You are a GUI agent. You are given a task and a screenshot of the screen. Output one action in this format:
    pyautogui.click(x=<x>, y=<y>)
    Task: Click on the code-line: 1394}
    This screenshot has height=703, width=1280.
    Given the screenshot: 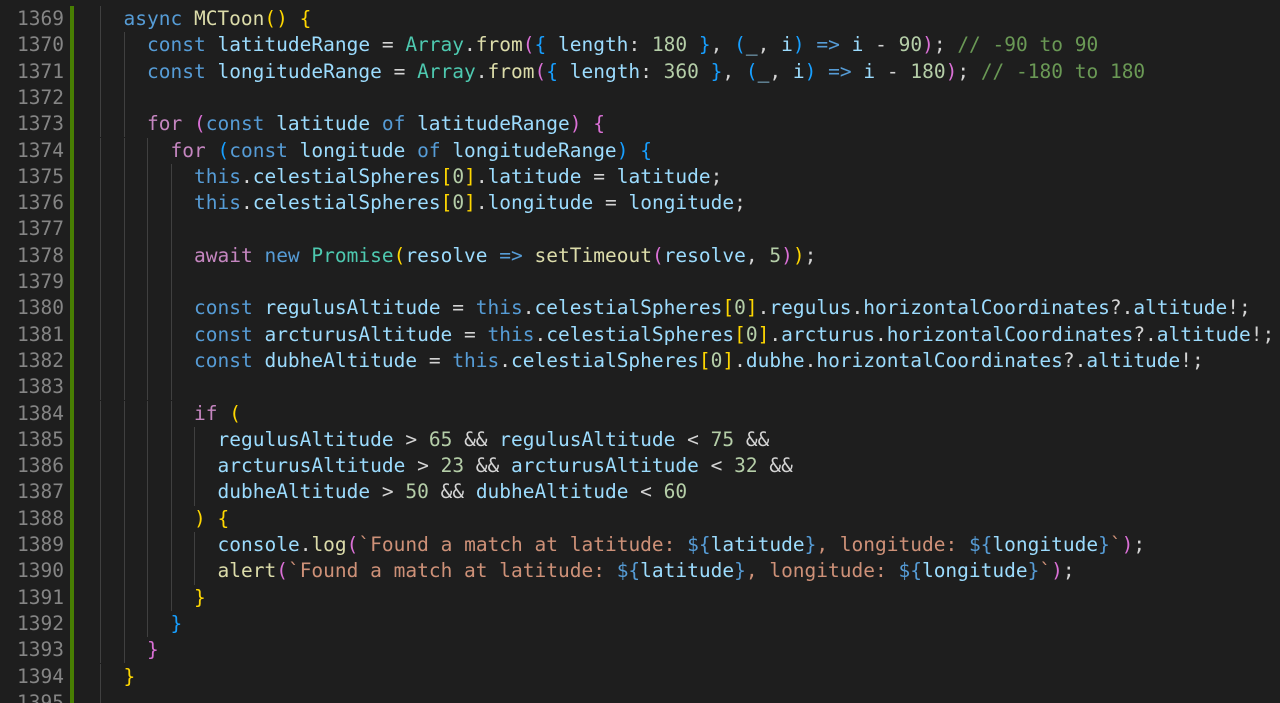 What is the action you would take?
    pyautogui.click(x=640, y=676)
    